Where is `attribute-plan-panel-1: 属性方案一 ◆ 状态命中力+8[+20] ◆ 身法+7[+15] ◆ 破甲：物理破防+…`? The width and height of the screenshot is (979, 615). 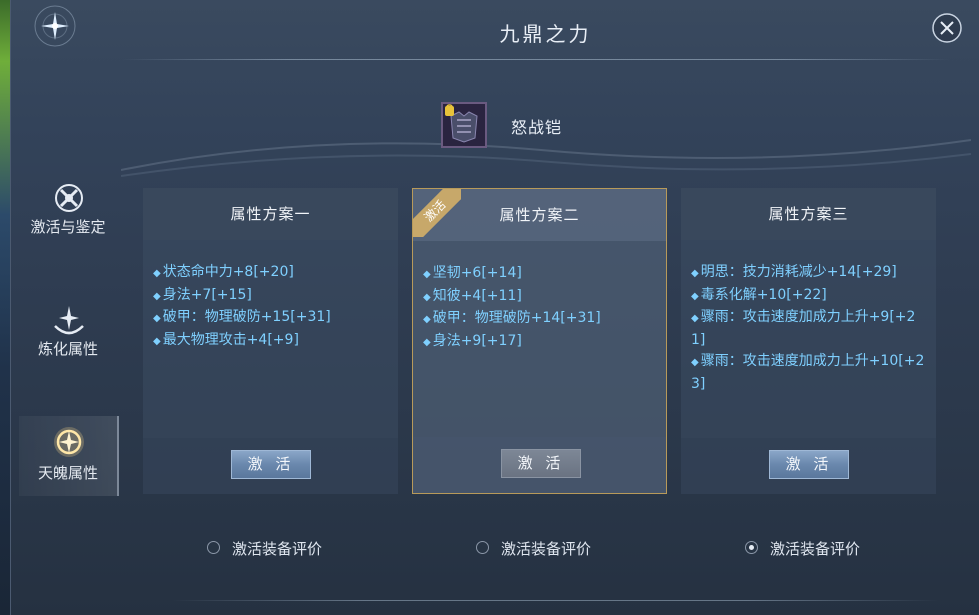
attribute-plan-panel-1: 属性方案一 ◆ 状态命中力+8[+20] ◆ 身法+7[+15] ◆ 破甲：物理破防+… is located at coordinates (270, 341).